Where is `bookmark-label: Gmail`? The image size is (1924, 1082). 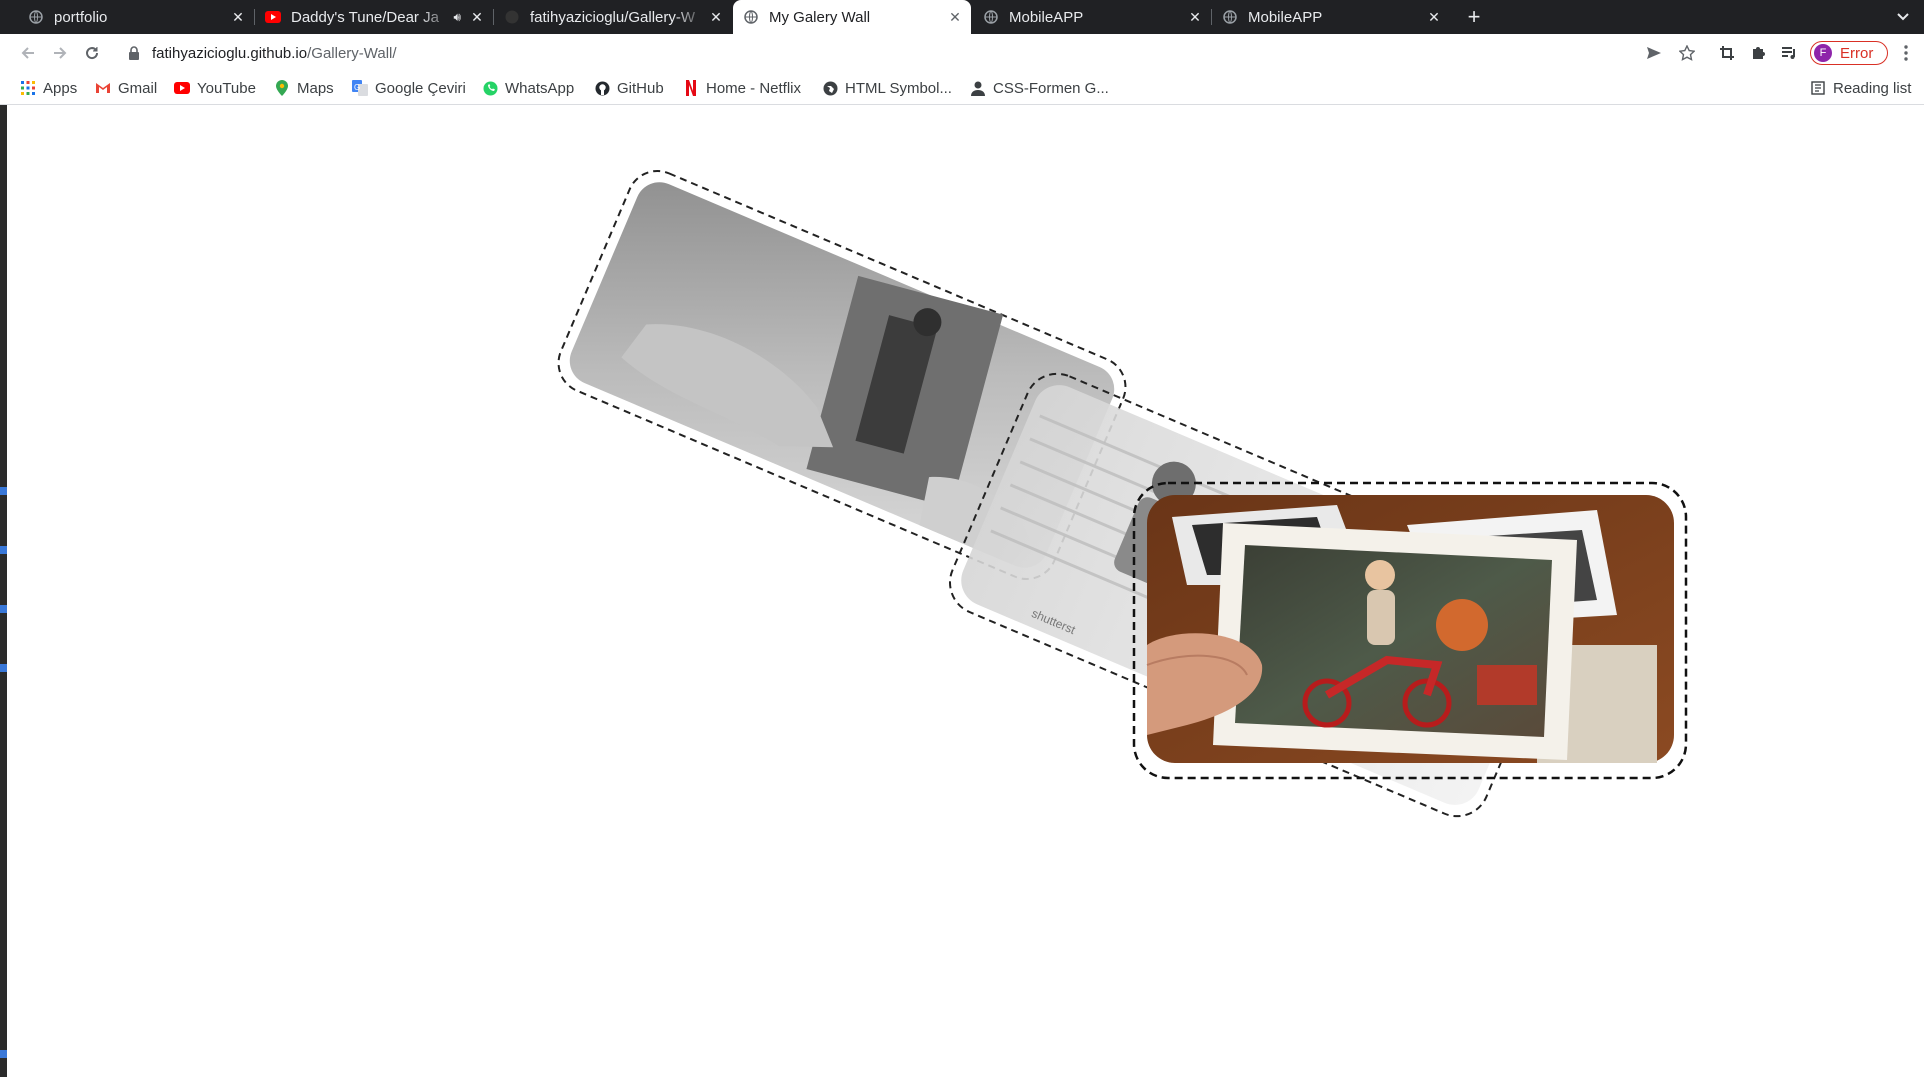 bookmark-label: Gmail is located at coordinates (138, 88).